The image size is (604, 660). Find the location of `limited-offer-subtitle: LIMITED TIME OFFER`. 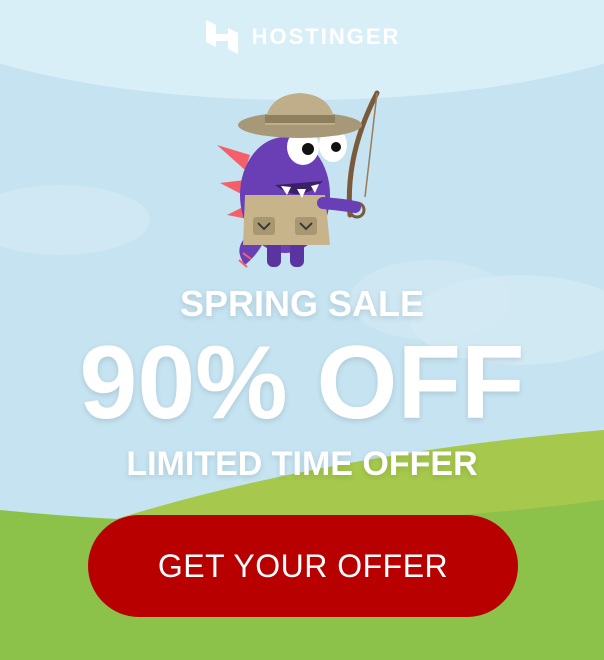

limited-offer-subtitle: LIMITED TIME OFFER is located at coordinates (302, 464).